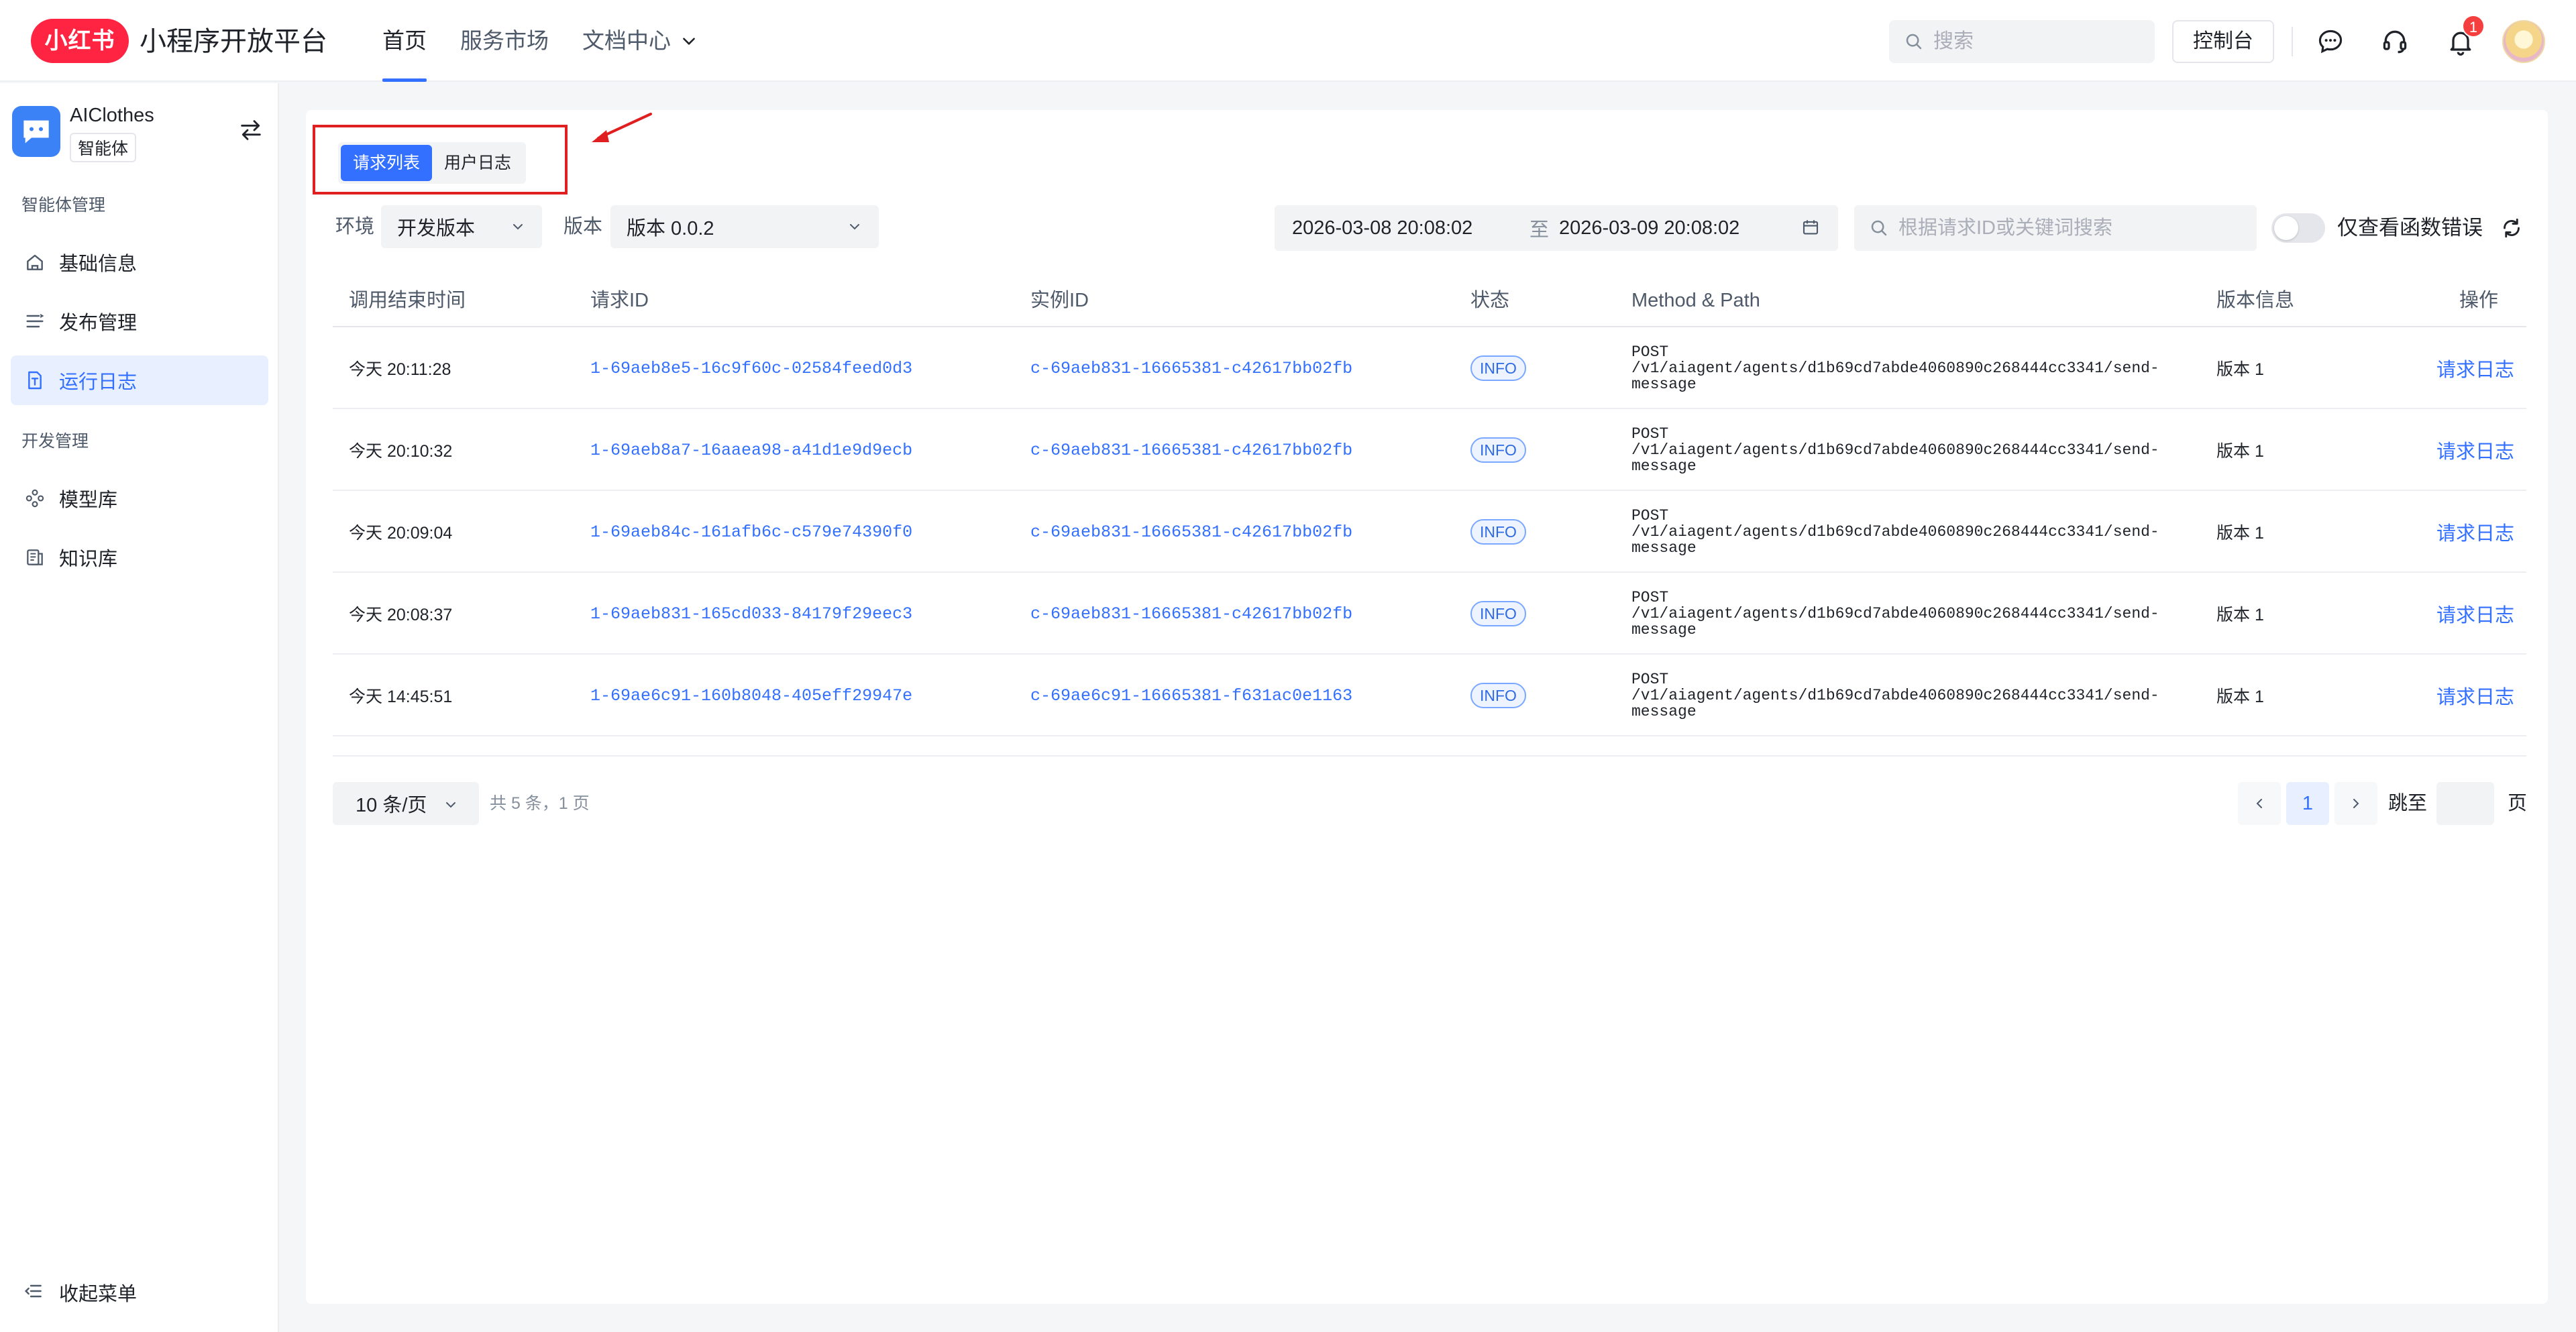  Describe the element at coordinates (2298, 228) in the screenshot. I see `only-errors-toggle` at that location.